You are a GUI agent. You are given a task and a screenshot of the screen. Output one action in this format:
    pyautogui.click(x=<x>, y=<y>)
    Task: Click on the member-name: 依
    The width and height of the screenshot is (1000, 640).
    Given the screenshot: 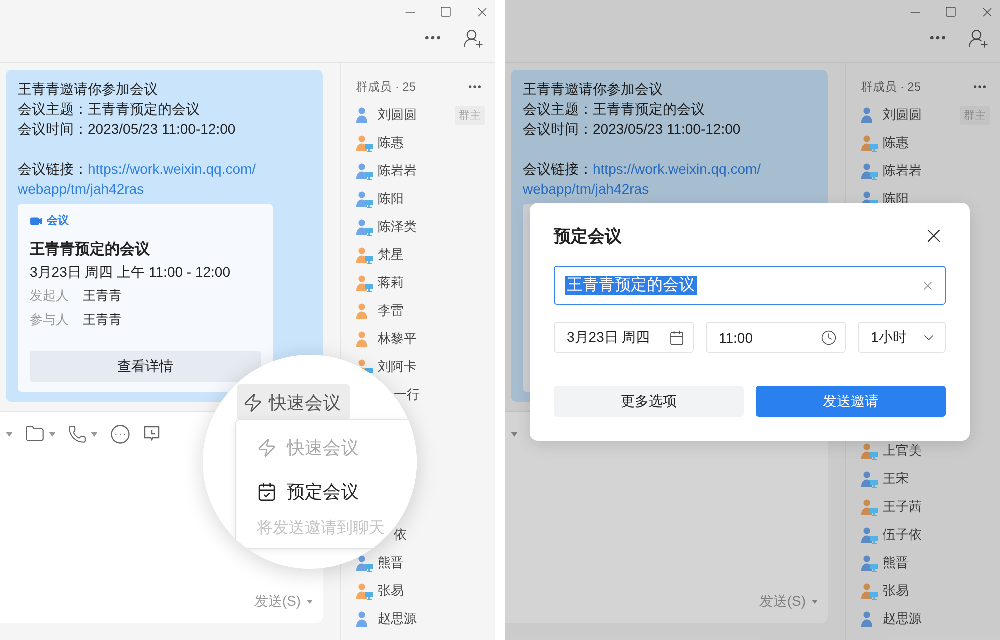 What is the action you would take?
    pyautogui.click(x=400, y=535)
    